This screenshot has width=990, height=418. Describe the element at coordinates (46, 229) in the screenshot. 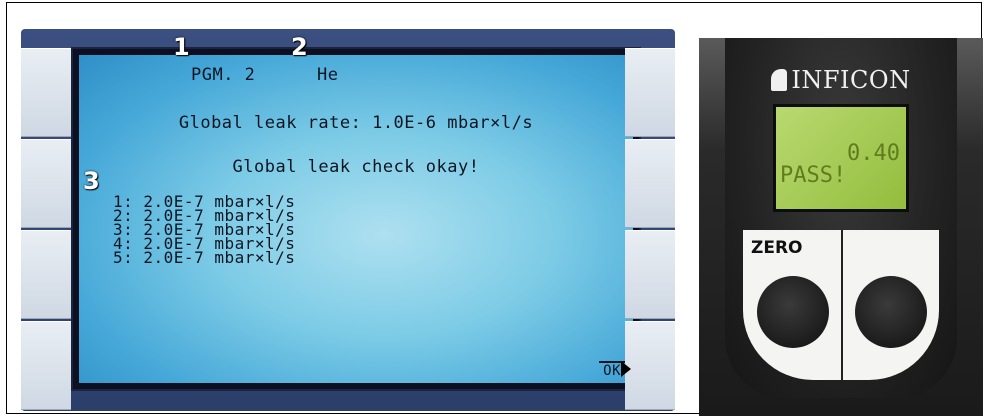

I see `left-softkeys` at that location.